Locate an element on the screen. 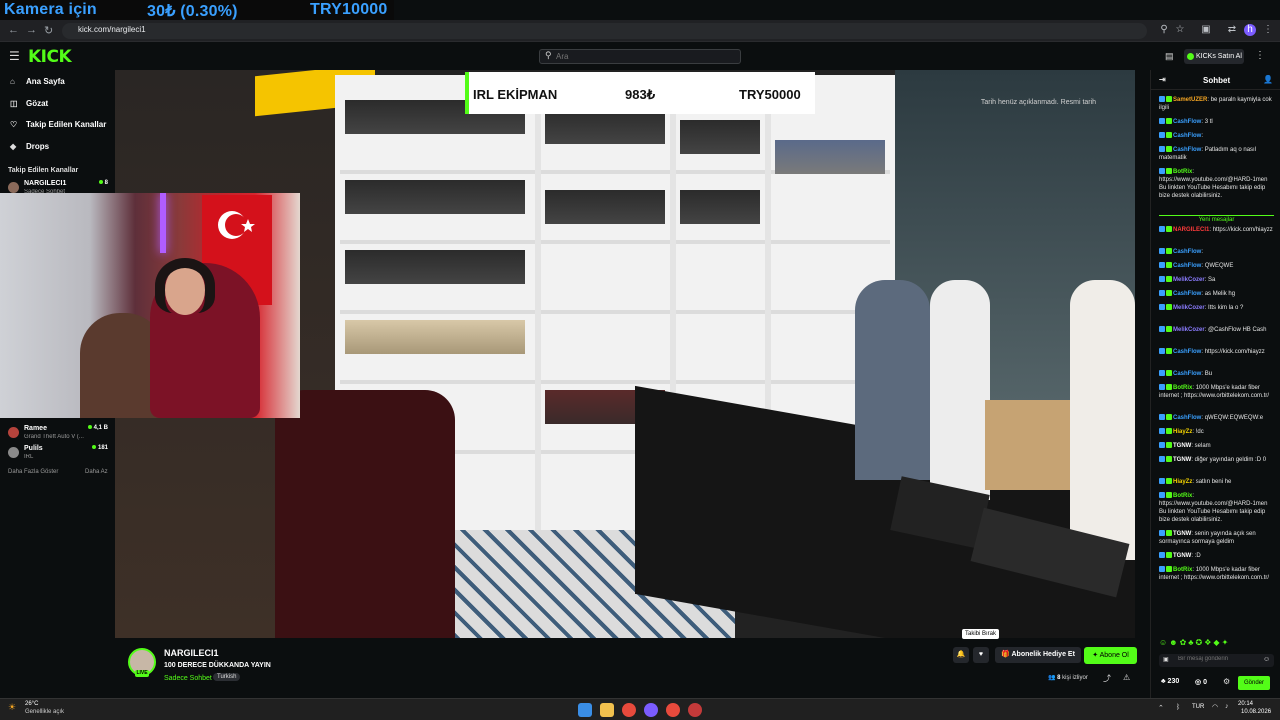  chat-message: HiayZz: !dc is located at coordinates (1216, 432).